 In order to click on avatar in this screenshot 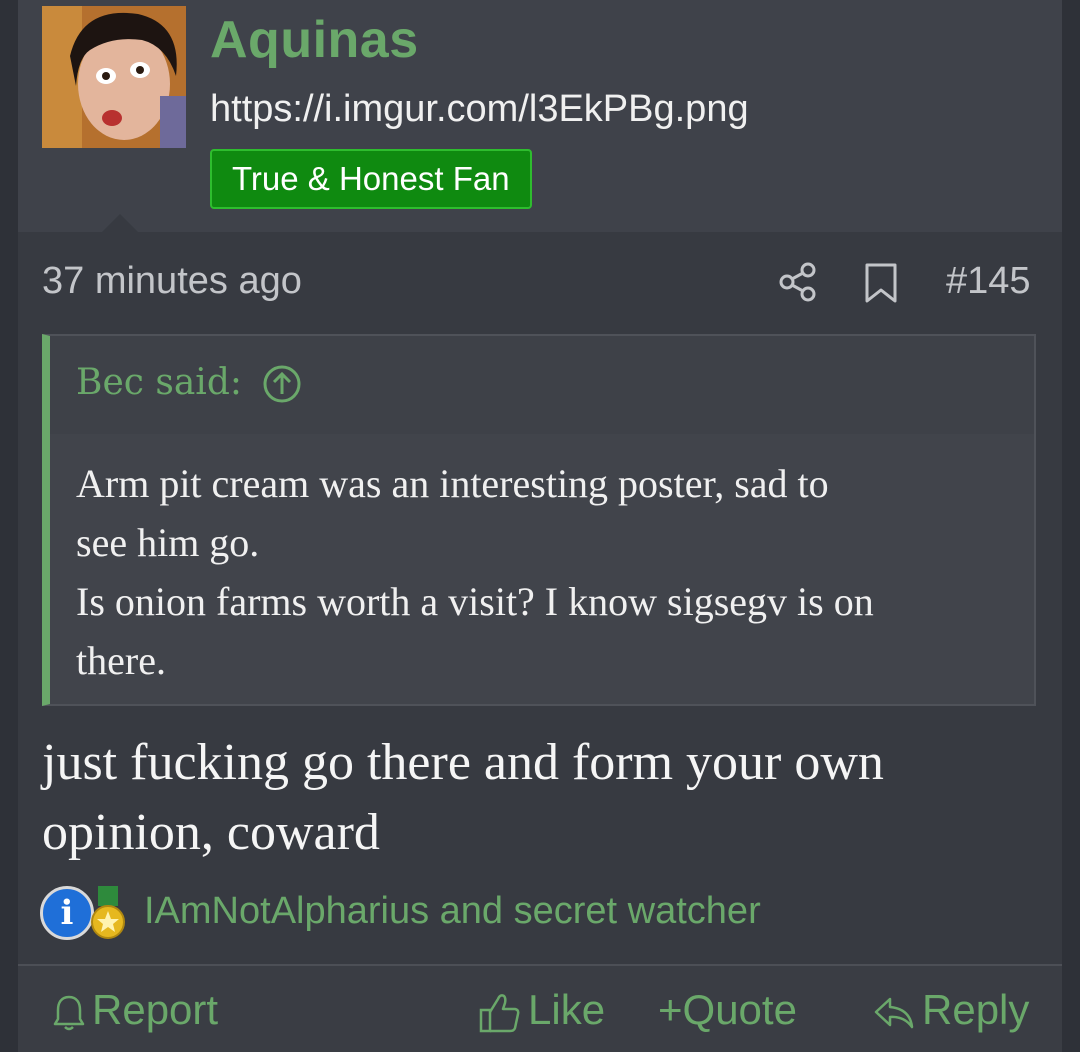, I will do `click(114, 77)`.